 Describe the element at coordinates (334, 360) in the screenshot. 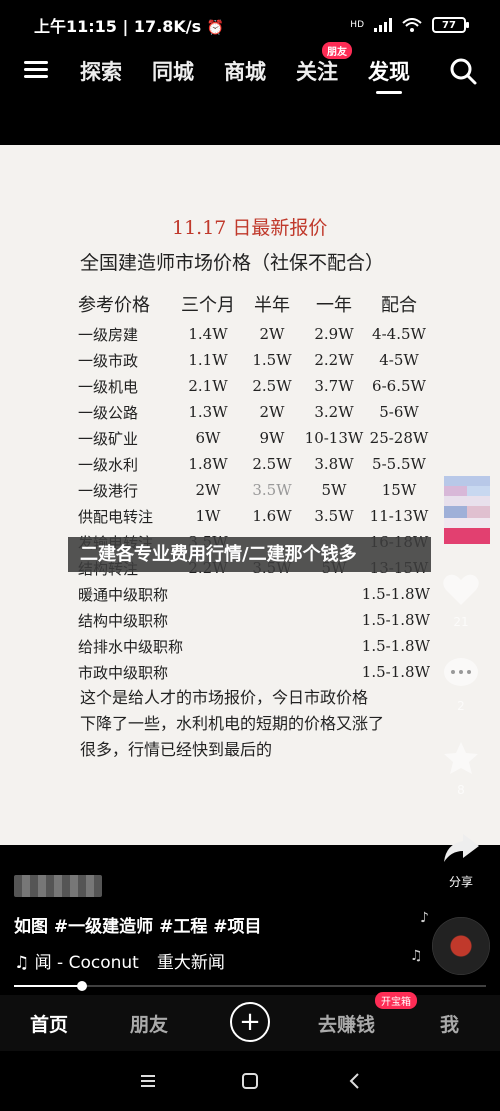

I see `cell: 2.2W` at that location.